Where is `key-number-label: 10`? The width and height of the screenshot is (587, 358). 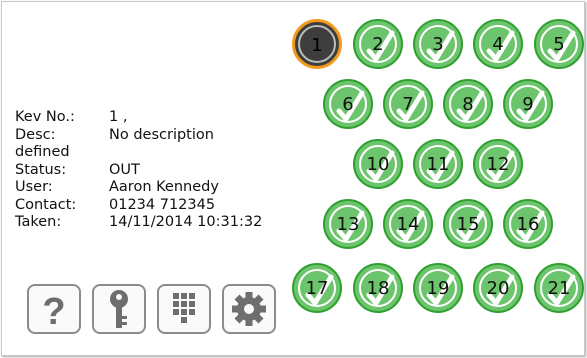 key-number-label: 10 is located at coordinates (378, 164).